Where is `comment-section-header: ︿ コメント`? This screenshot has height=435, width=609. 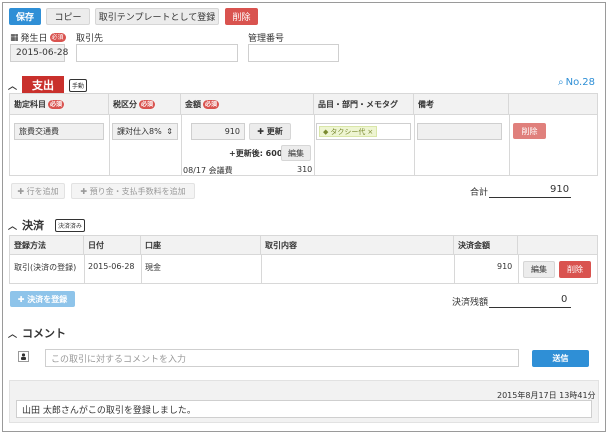 comment-section-header: ︿ コメント is located at coordinates (37, 333).